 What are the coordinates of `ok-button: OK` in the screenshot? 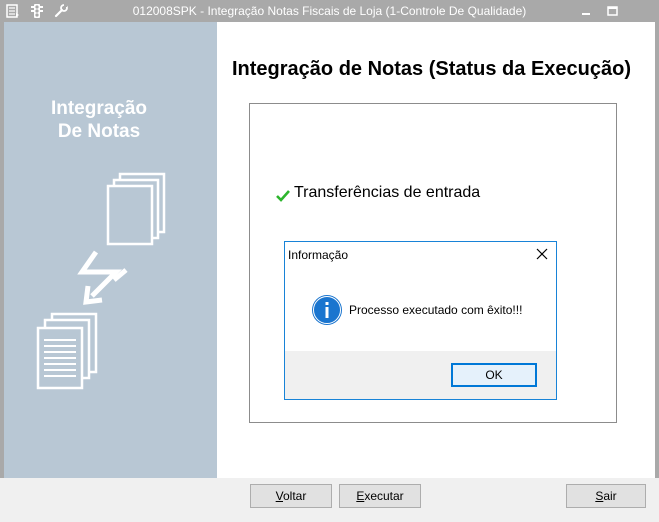 It's located at (494, 375).